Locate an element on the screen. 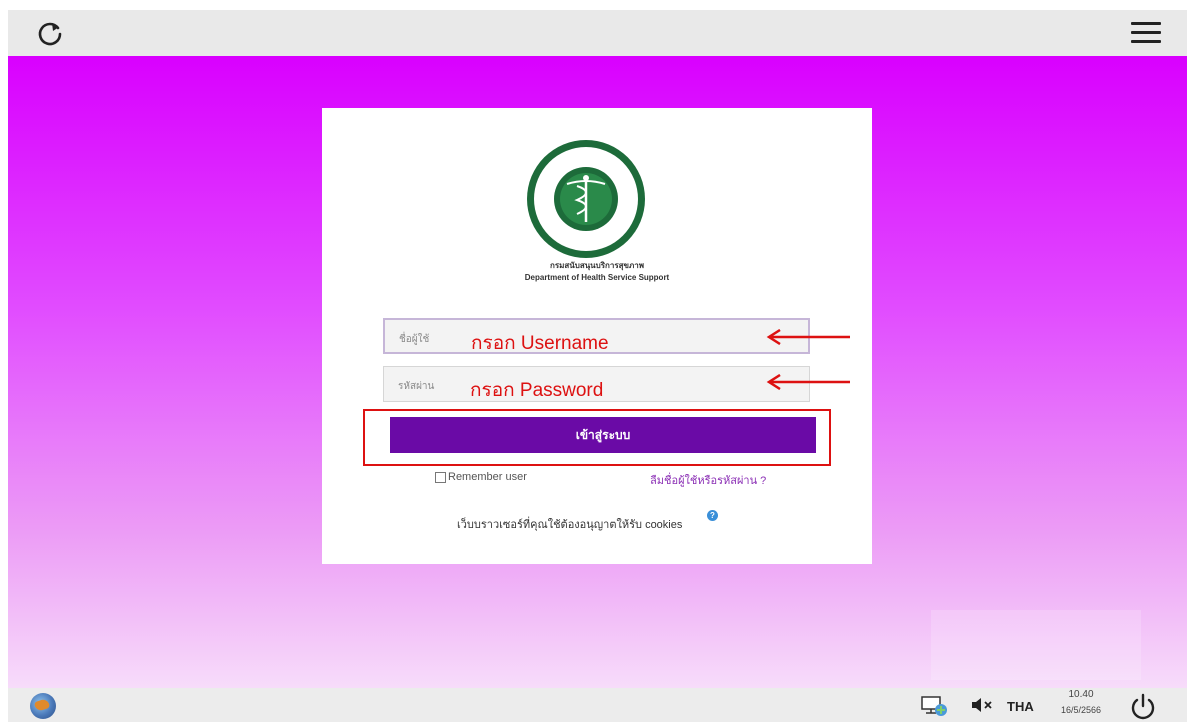 The height and width of the screenshot is (722, 1187). volume-muted-icon is located at coordinates (982, 705).